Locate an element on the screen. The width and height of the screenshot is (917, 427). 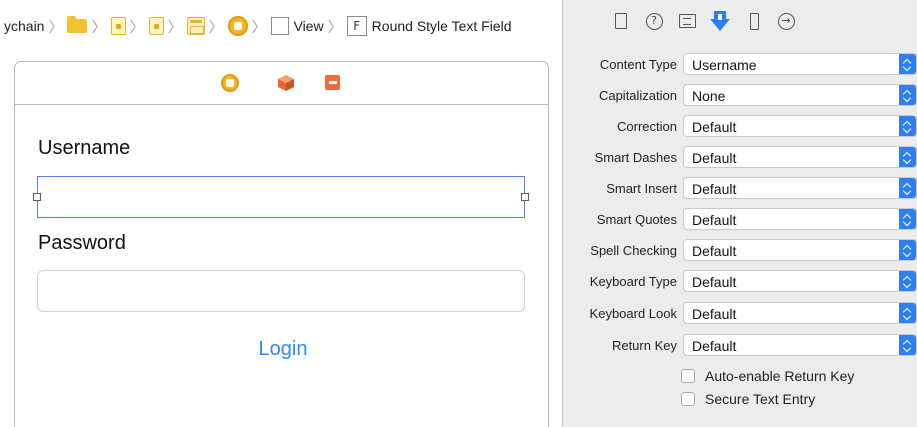
secure-text-entry-checkbox: Secure Text Entry is located at coordinates (748, 399).